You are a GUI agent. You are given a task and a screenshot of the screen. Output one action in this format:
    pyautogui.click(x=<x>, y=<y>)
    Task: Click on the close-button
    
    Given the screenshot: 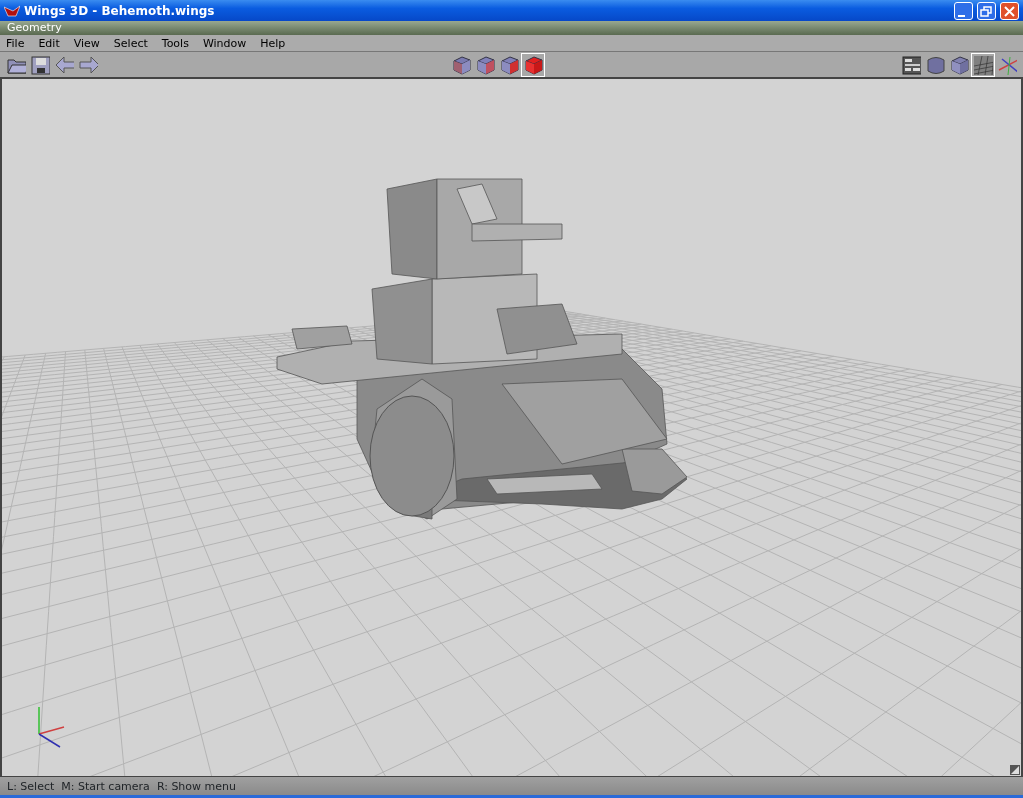 What is the action you would take?
    pyautogui.click(x=1009, y=10)
    